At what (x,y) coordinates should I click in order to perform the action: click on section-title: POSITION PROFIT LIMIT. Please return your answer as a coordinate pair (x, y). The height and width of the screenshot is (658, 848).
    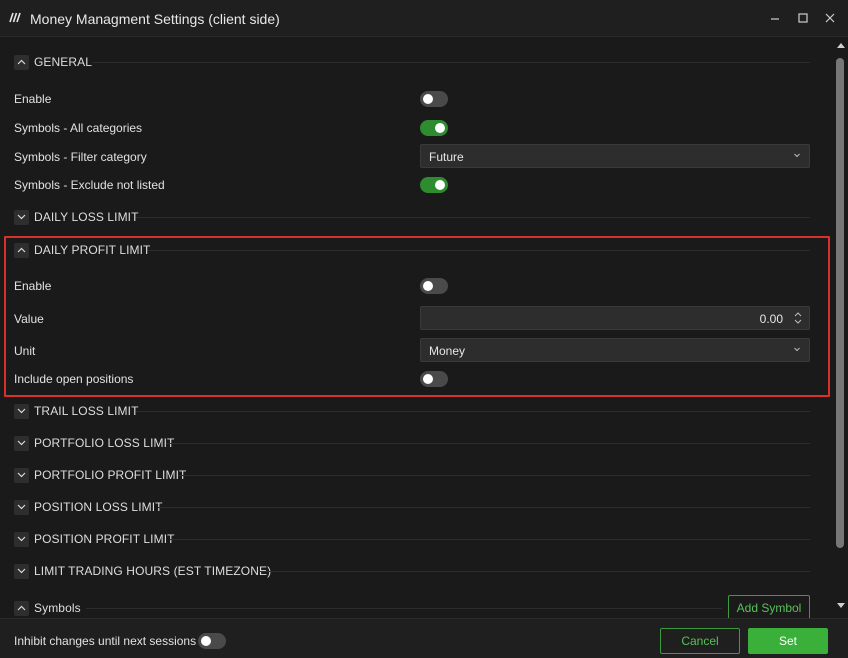
    Looking at the image, I should click on (104, 539).